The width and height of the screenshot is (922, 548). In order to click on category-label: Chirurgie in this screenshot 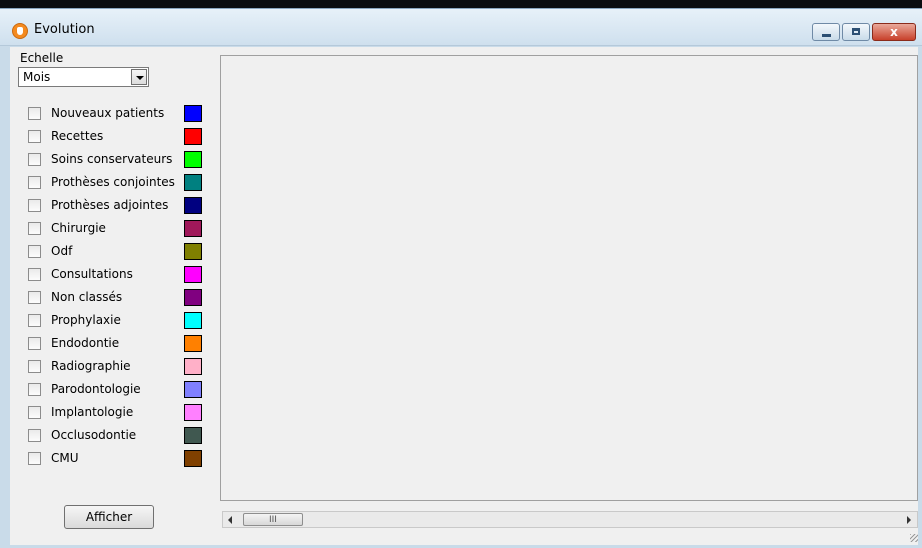, I will do `click(78, 228)`.